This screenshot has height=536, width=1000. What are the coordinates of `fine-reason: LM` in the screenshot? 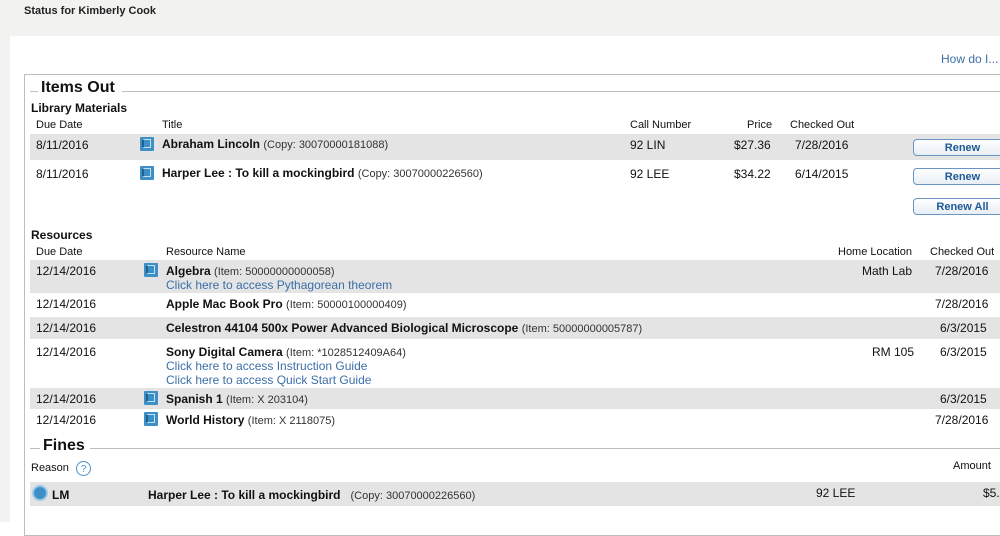 It's located at (61, 495).